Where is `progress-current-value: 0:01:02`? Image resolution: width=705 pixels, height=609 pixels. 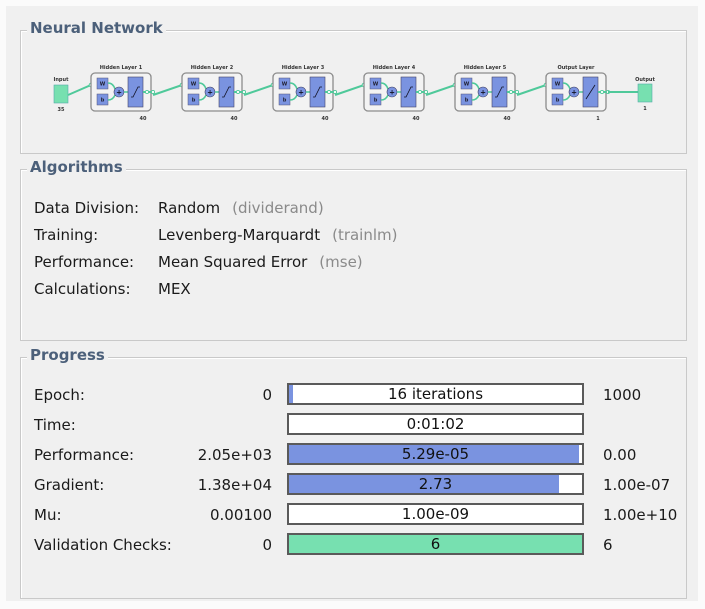
progress-current-value: 0:01:02 is located at coordinates (435, 424).